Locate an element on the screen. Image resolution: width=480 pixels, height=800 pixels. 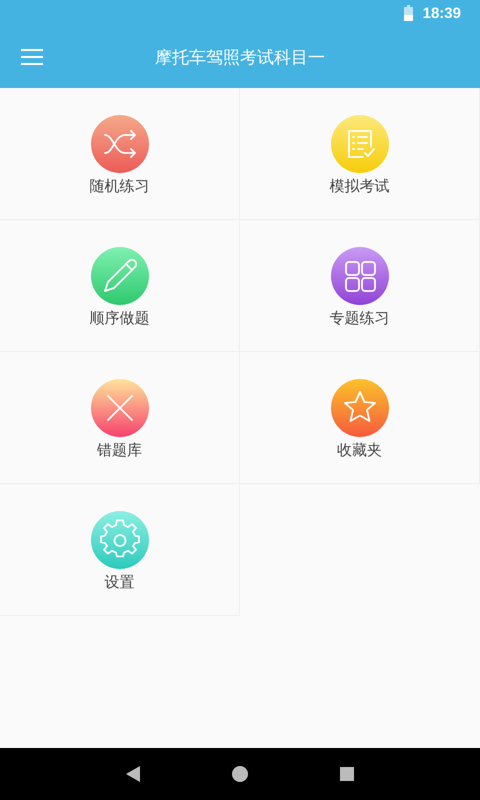
grid-icon is located at coordinates (359, 276).